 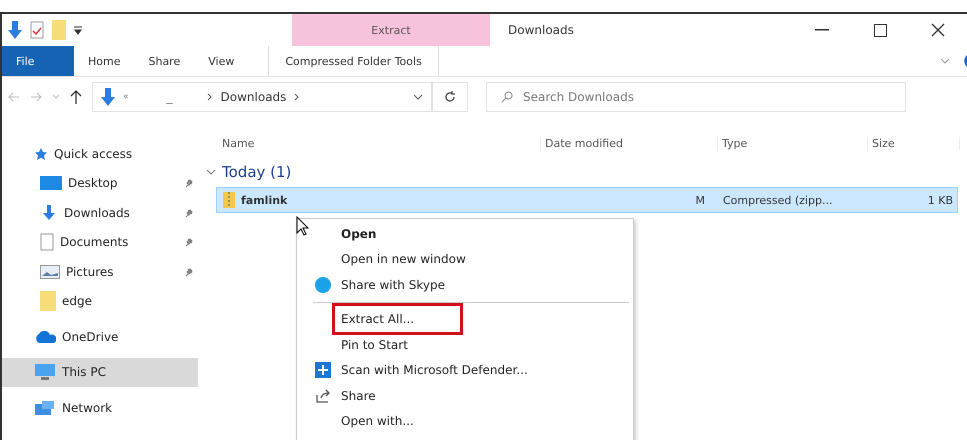 I want to click on sidebar-item: OneDrive, so click(x=100, y=337).